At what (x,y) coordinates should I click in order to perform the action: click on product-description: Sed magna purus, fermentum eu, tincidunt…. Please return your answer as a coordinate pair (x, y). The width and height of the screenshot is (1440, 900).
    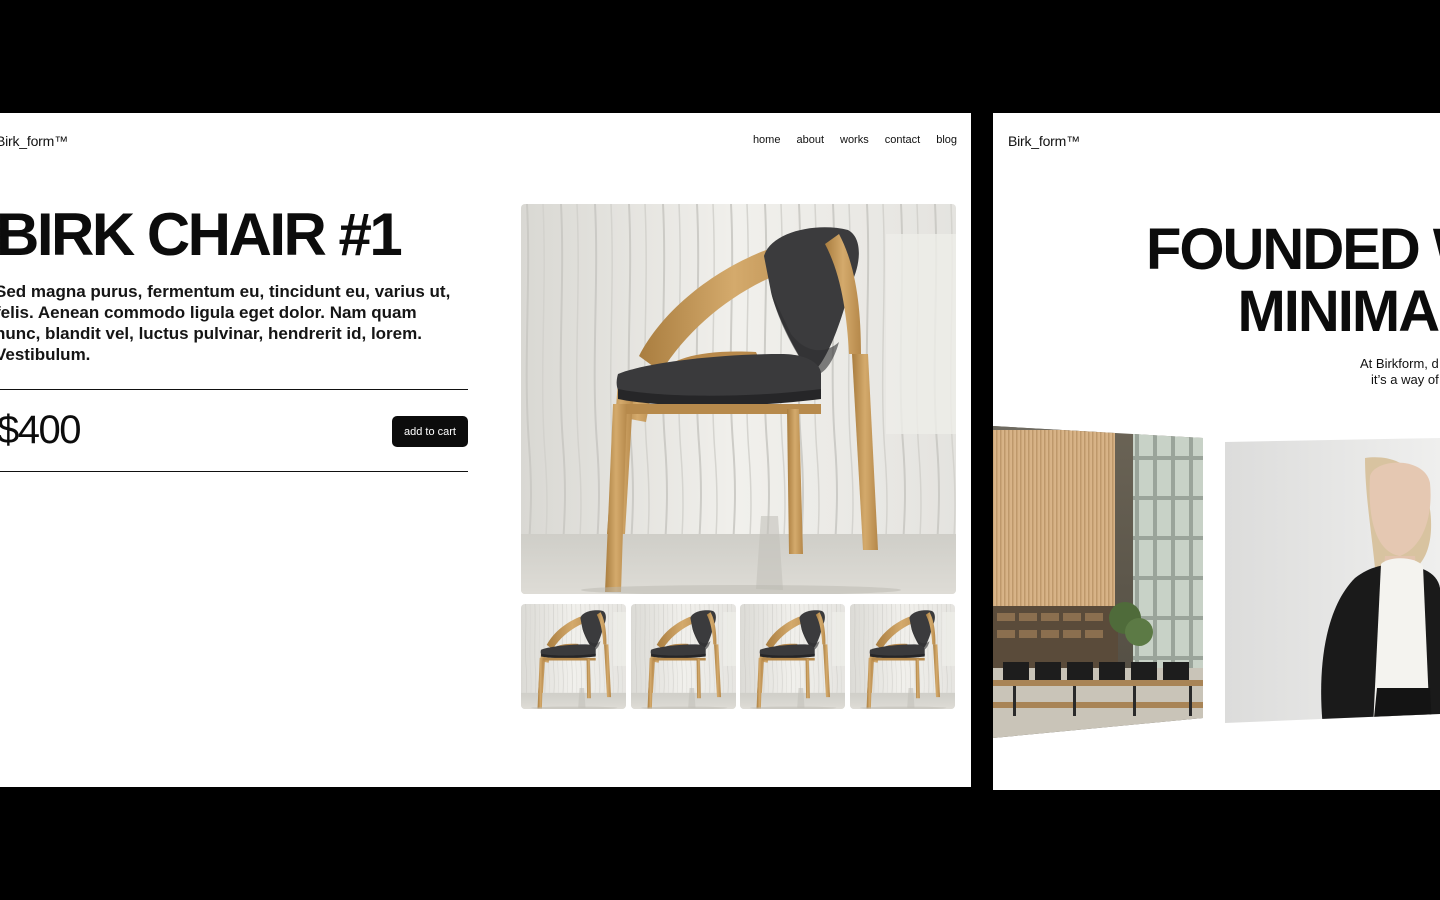
    Looking at the image, I should click on (225, 323).